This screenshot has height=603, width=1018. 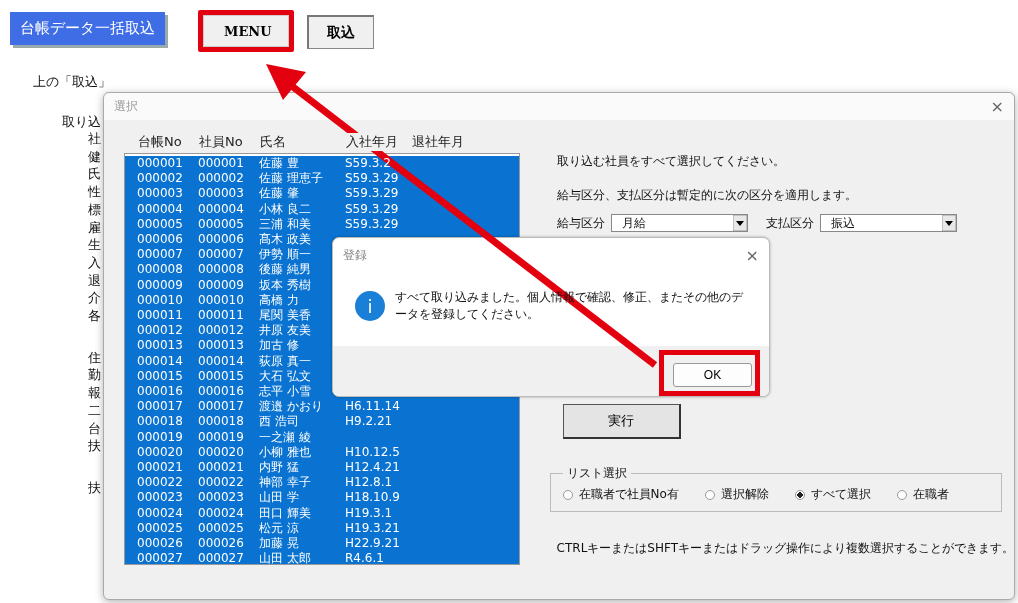 I want to click on list-row: 000026 000026 加藤 晃 H22.9.21, so click(x=322, y=544).